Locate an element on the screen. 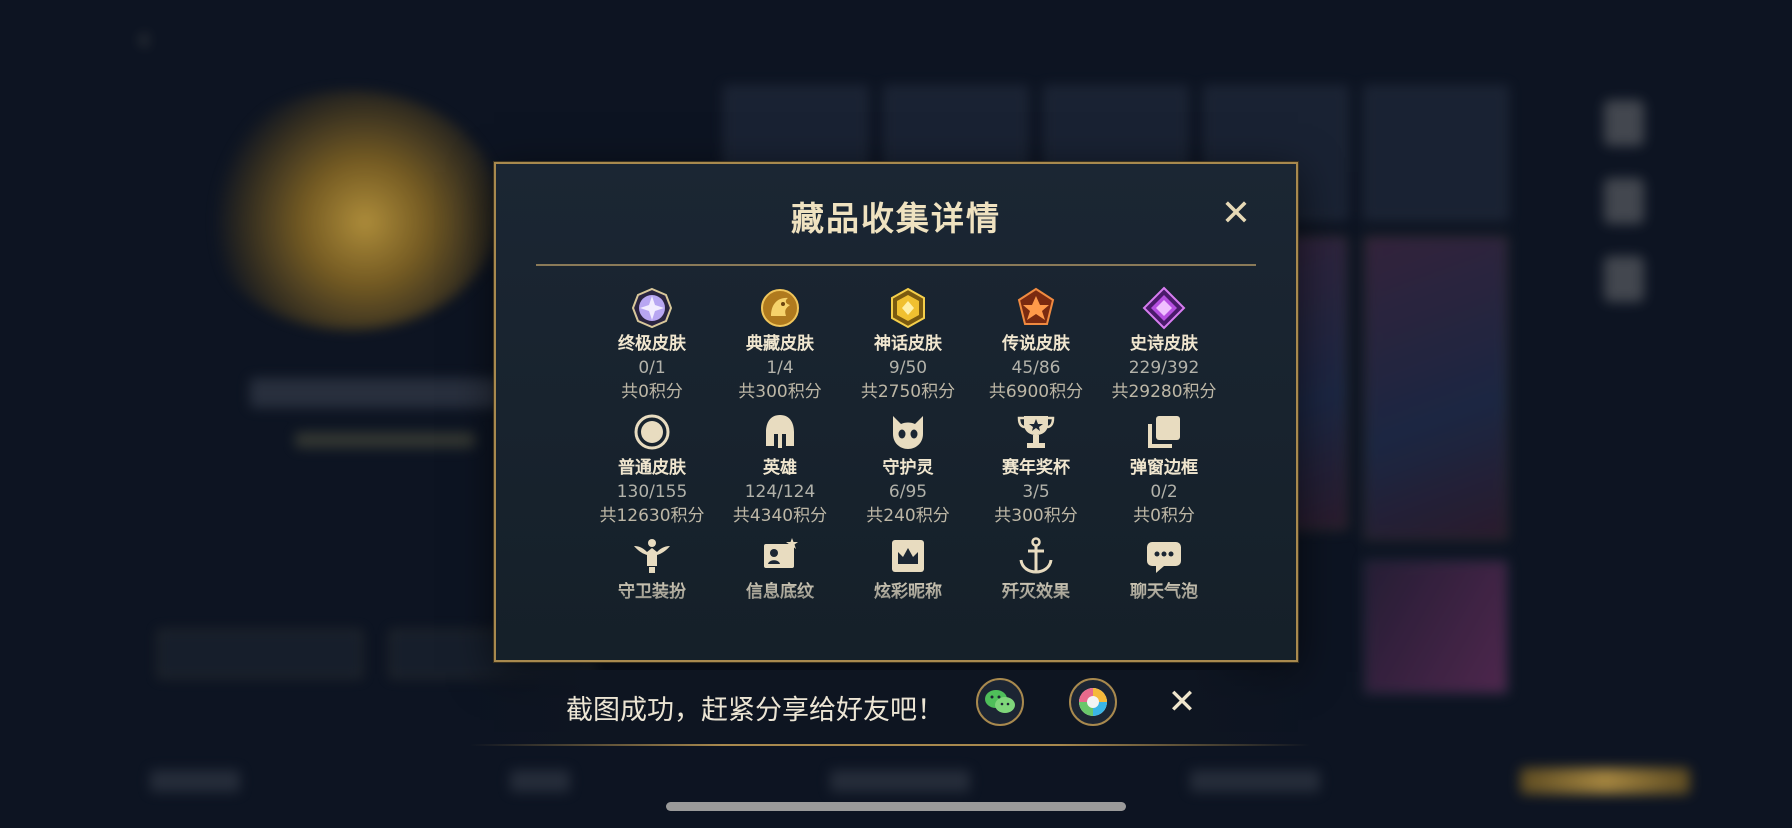  item-points: 共240积分 is located at coordinates (908, 516).